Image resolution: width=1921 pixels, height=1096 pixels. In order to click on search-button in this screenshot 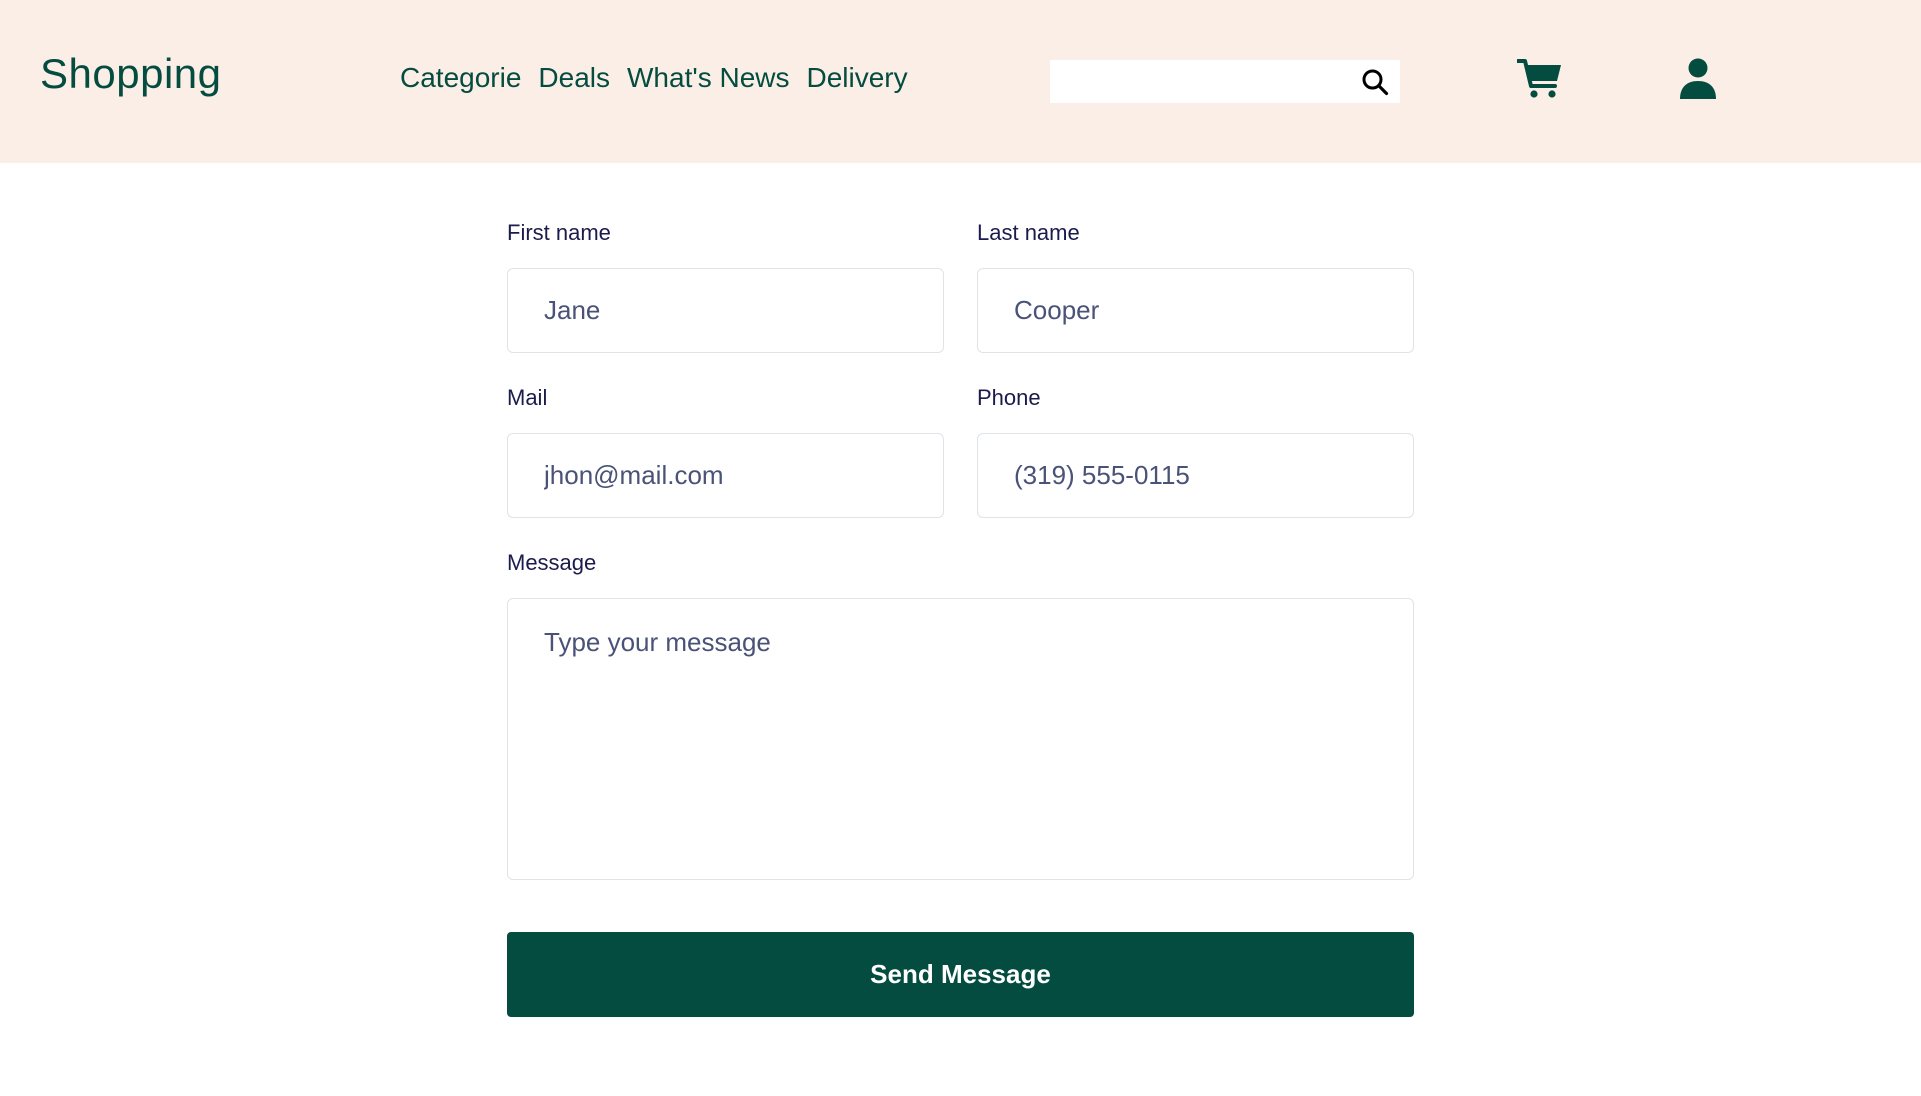, I will do `click(1375, 81)`.